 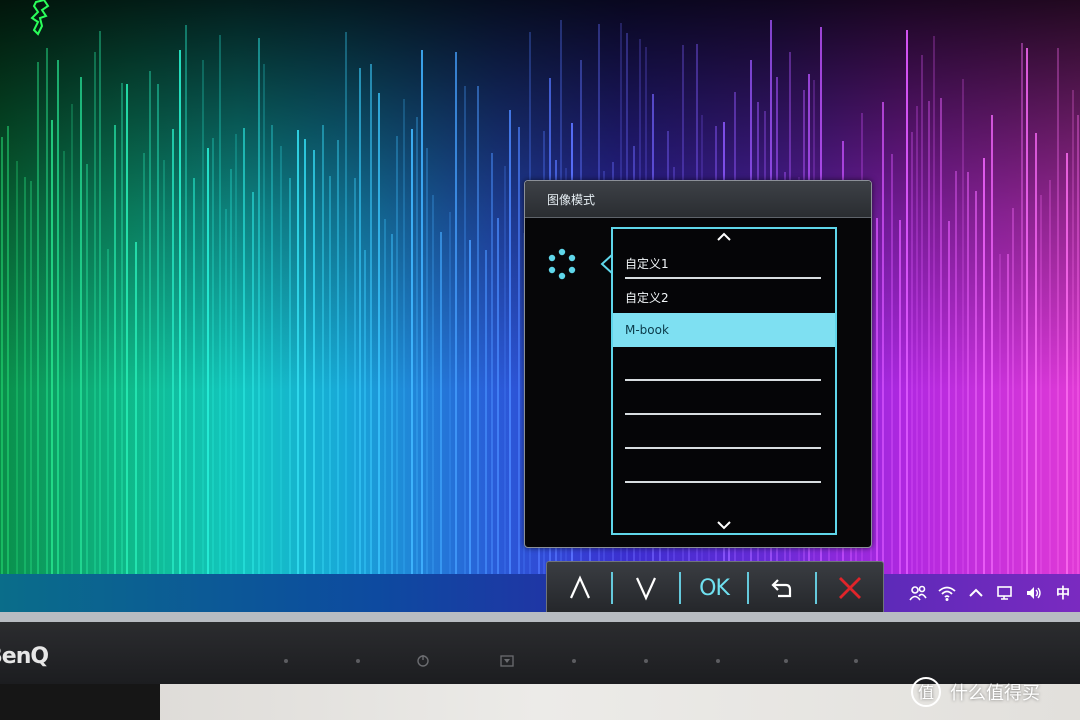 What do you see at coordinates (1005, 593) in the screenshot?
I see `network-icon` at bounding box center [1005, 593].